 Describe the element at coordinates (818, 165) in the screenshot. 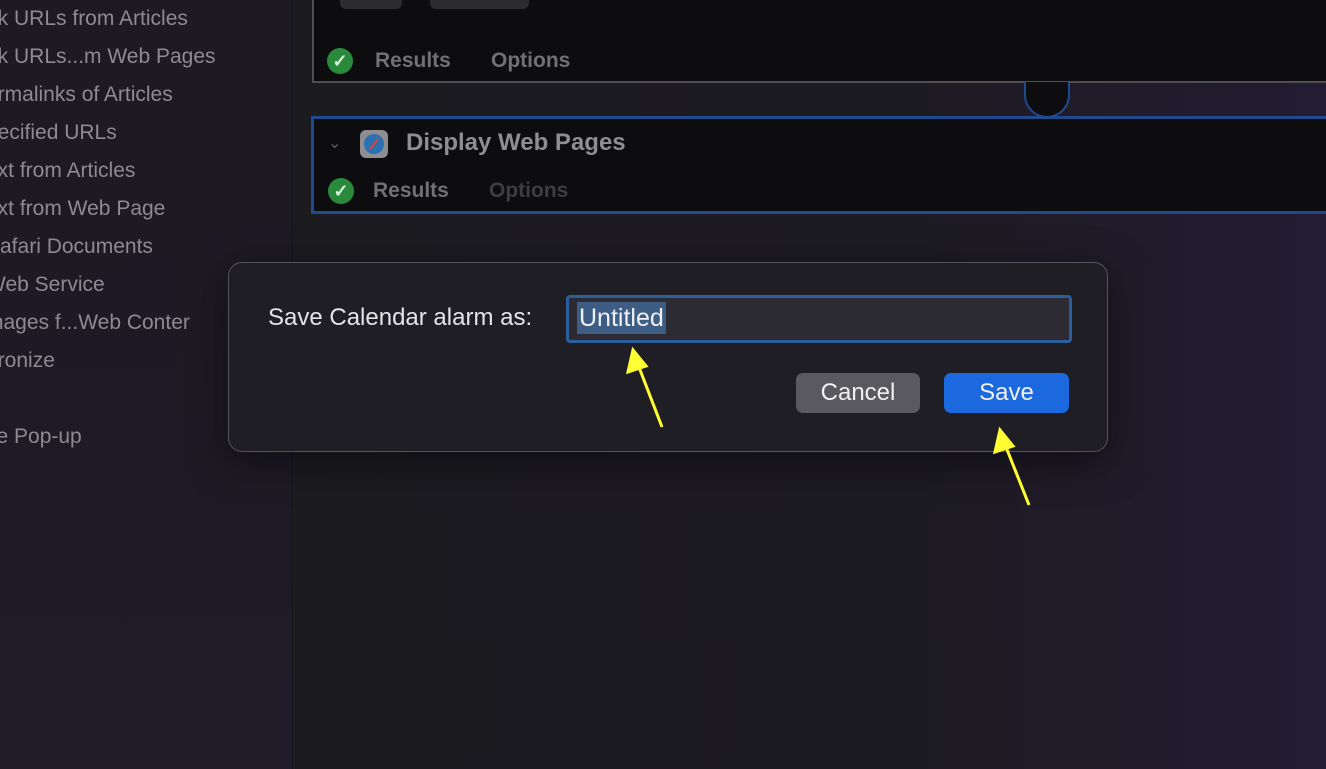

I see `action-block-display-web-pages: ⌄ Display Web Pages ✓ Results Options` at that location.